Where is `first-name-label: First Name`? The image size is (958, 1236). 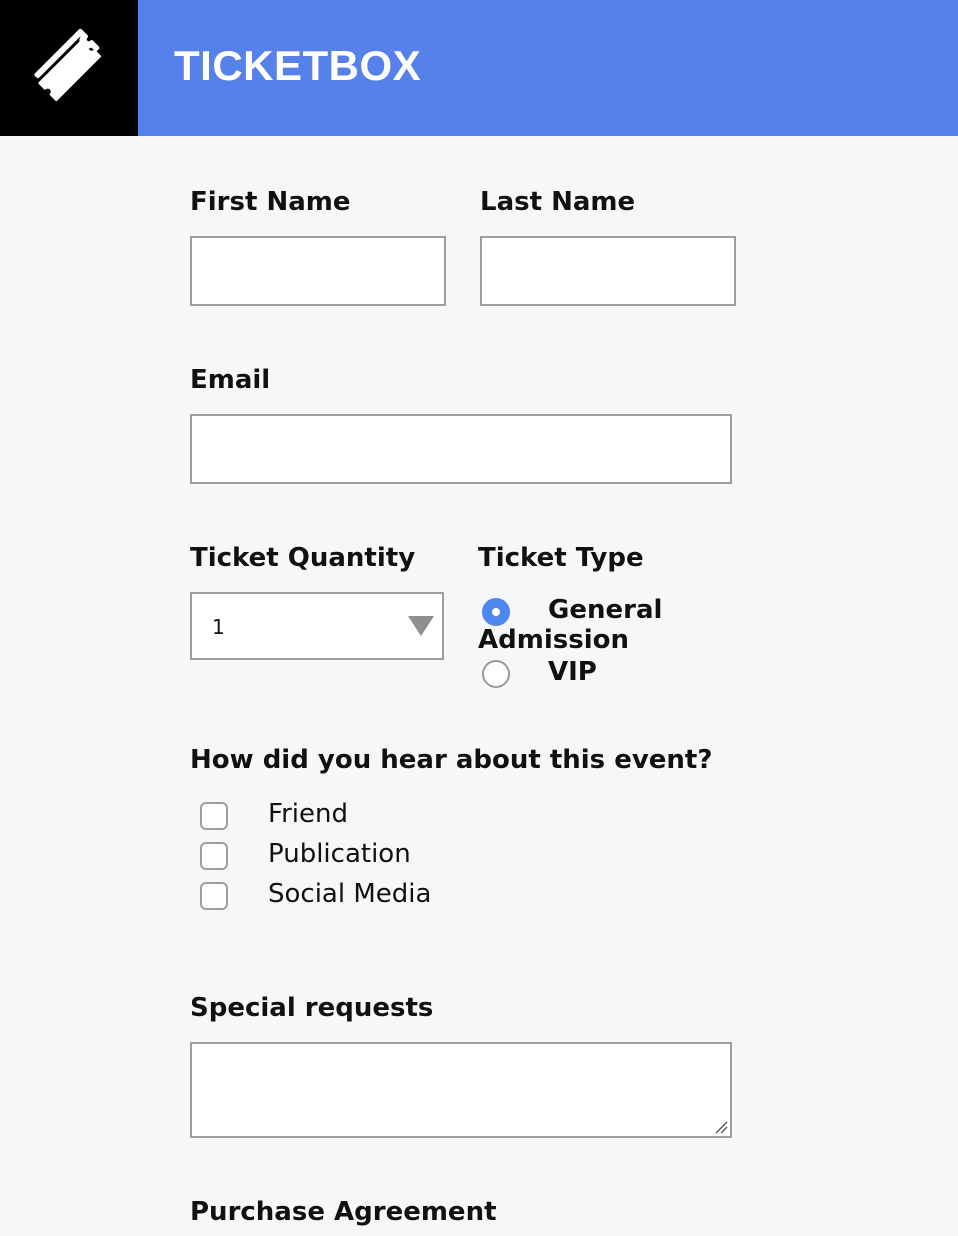 first-name-label: First Name is located at coordinates (270, 202).